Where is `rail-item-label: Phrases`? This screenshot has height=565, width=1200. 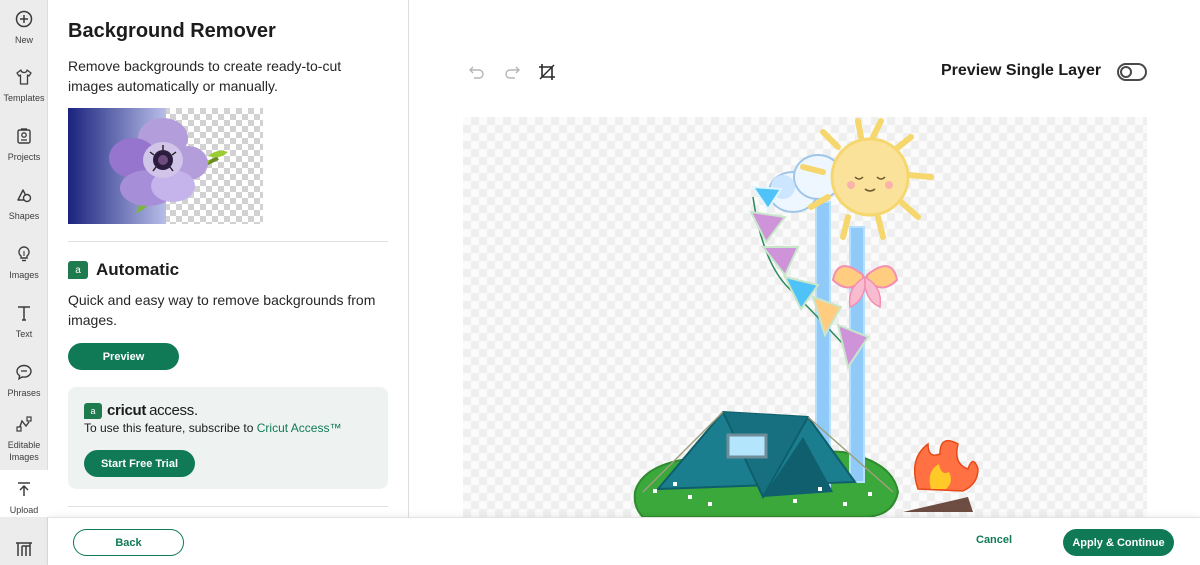
rail-item-label: Phrases is located at coordinates (24, 393).